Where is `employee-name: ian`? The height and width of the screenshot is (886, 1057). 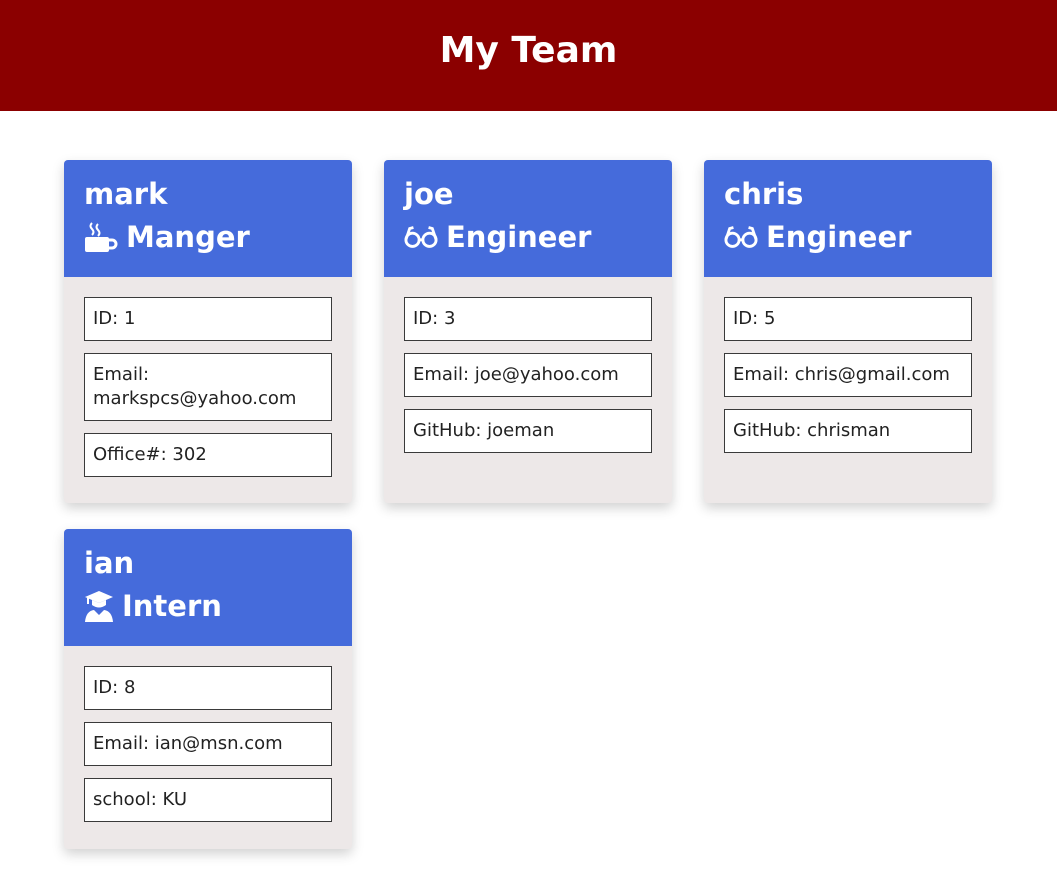 employee-name: ian is located at coordinates (109, 563).